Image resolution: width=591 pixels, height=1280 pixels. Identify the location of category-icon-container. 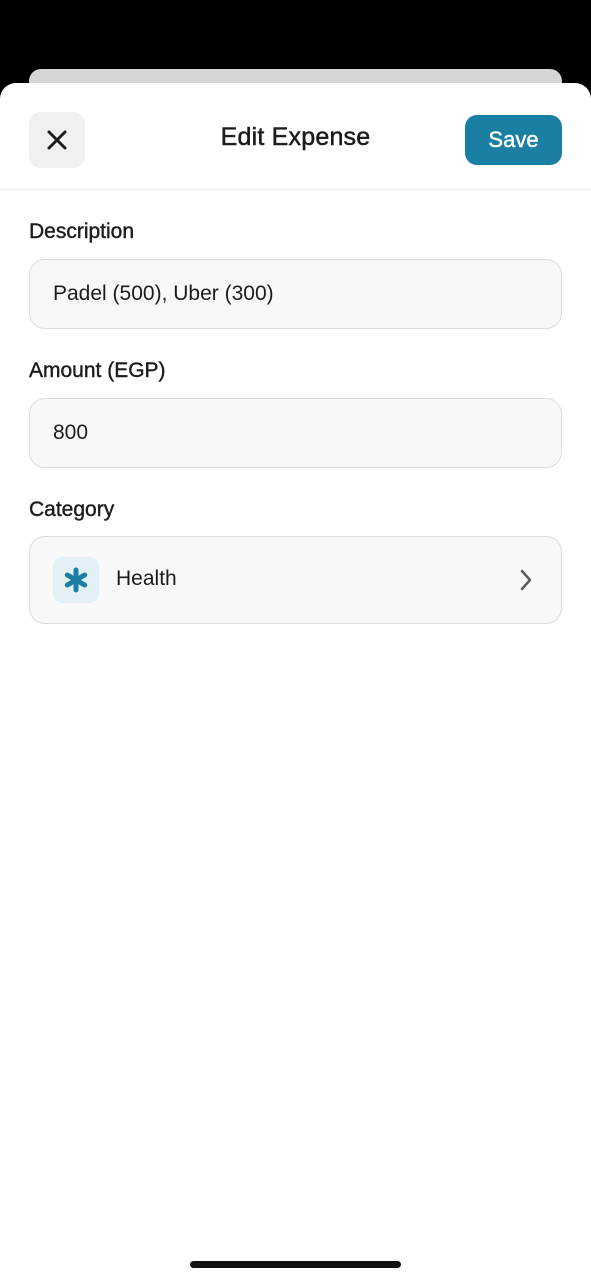
(76, 580).